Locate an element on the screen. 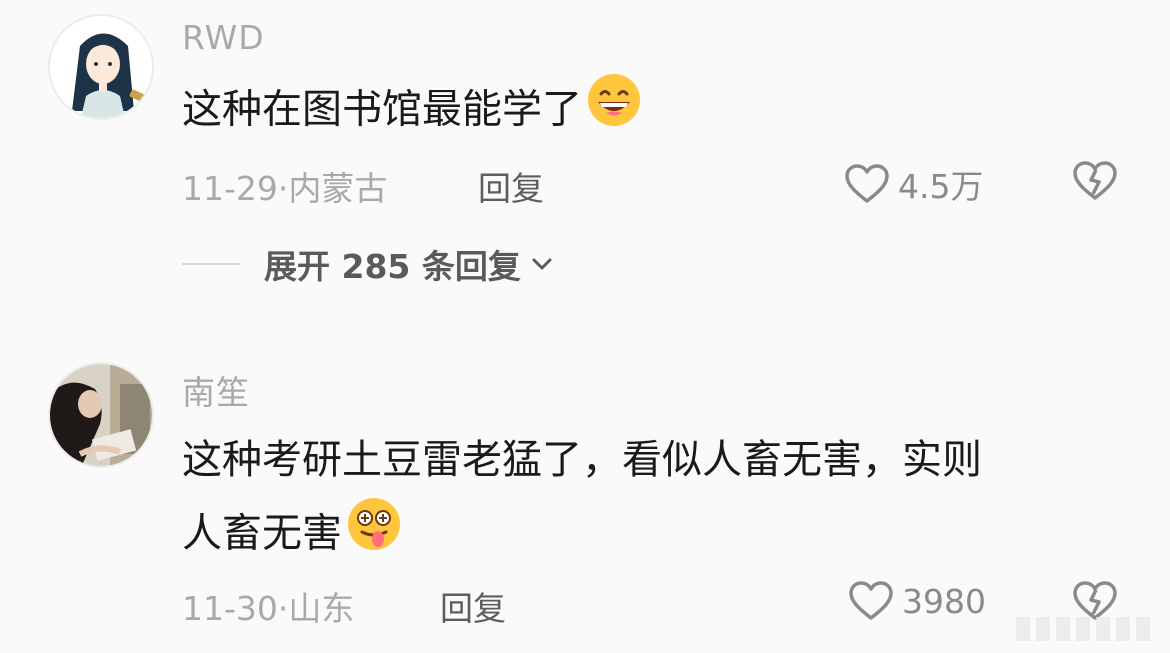 The width and height of the screenshot is (1170, 653). like-count: 3980 is located at coordinates (944, 601).